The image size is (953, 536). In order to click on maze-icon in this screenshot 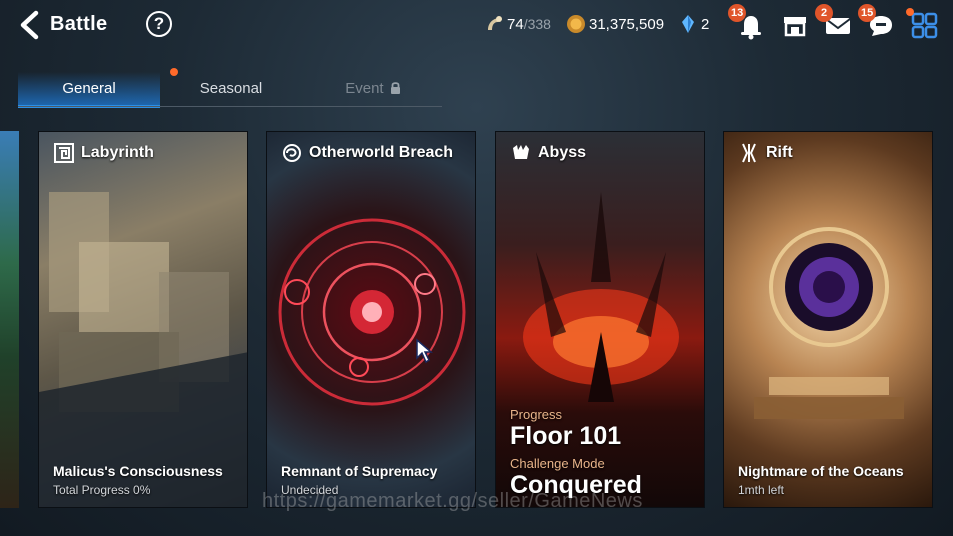, I will do `click(64, 153)`.